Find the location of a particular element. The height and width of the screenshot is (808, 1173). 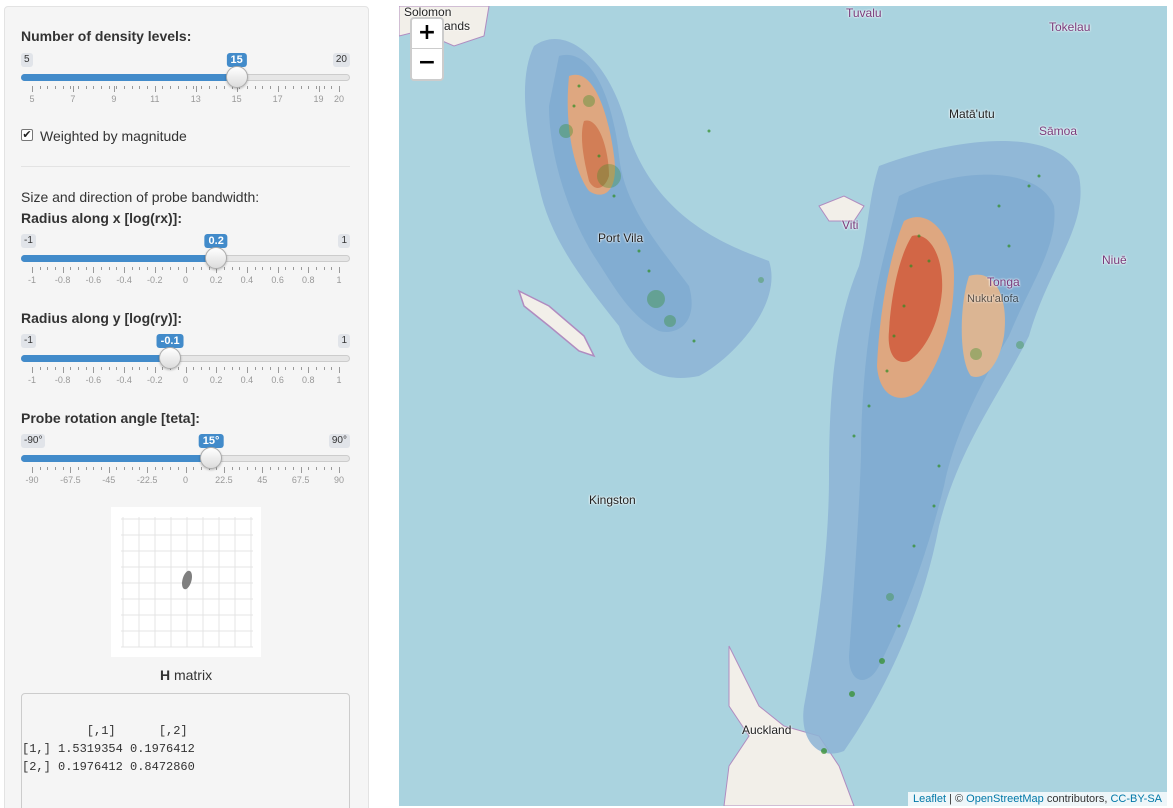

slider-tick-label: -1 is located at coordinates (32, 280).